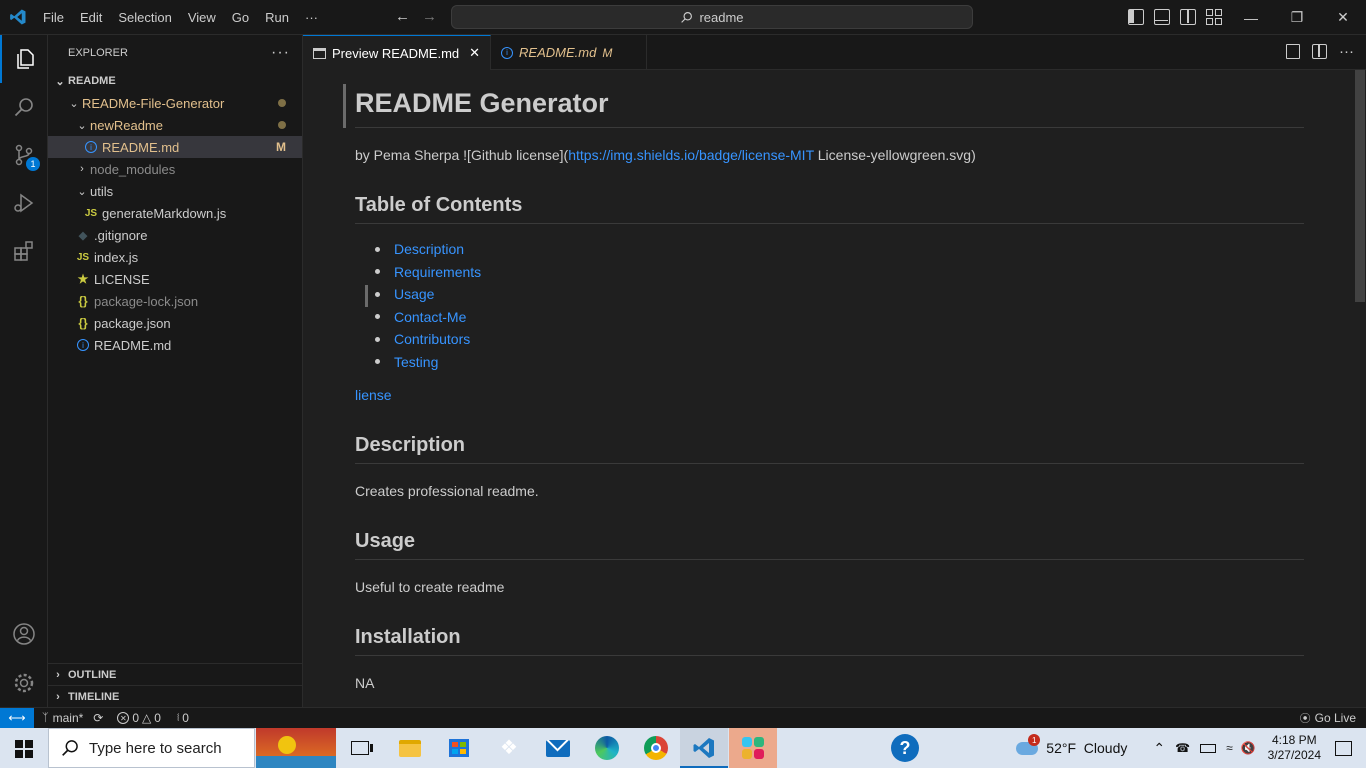 This screenshot has height=768, width=1366. I want to click on tree-item: ⌄ READMe-File-Generator, so click(175, 103).